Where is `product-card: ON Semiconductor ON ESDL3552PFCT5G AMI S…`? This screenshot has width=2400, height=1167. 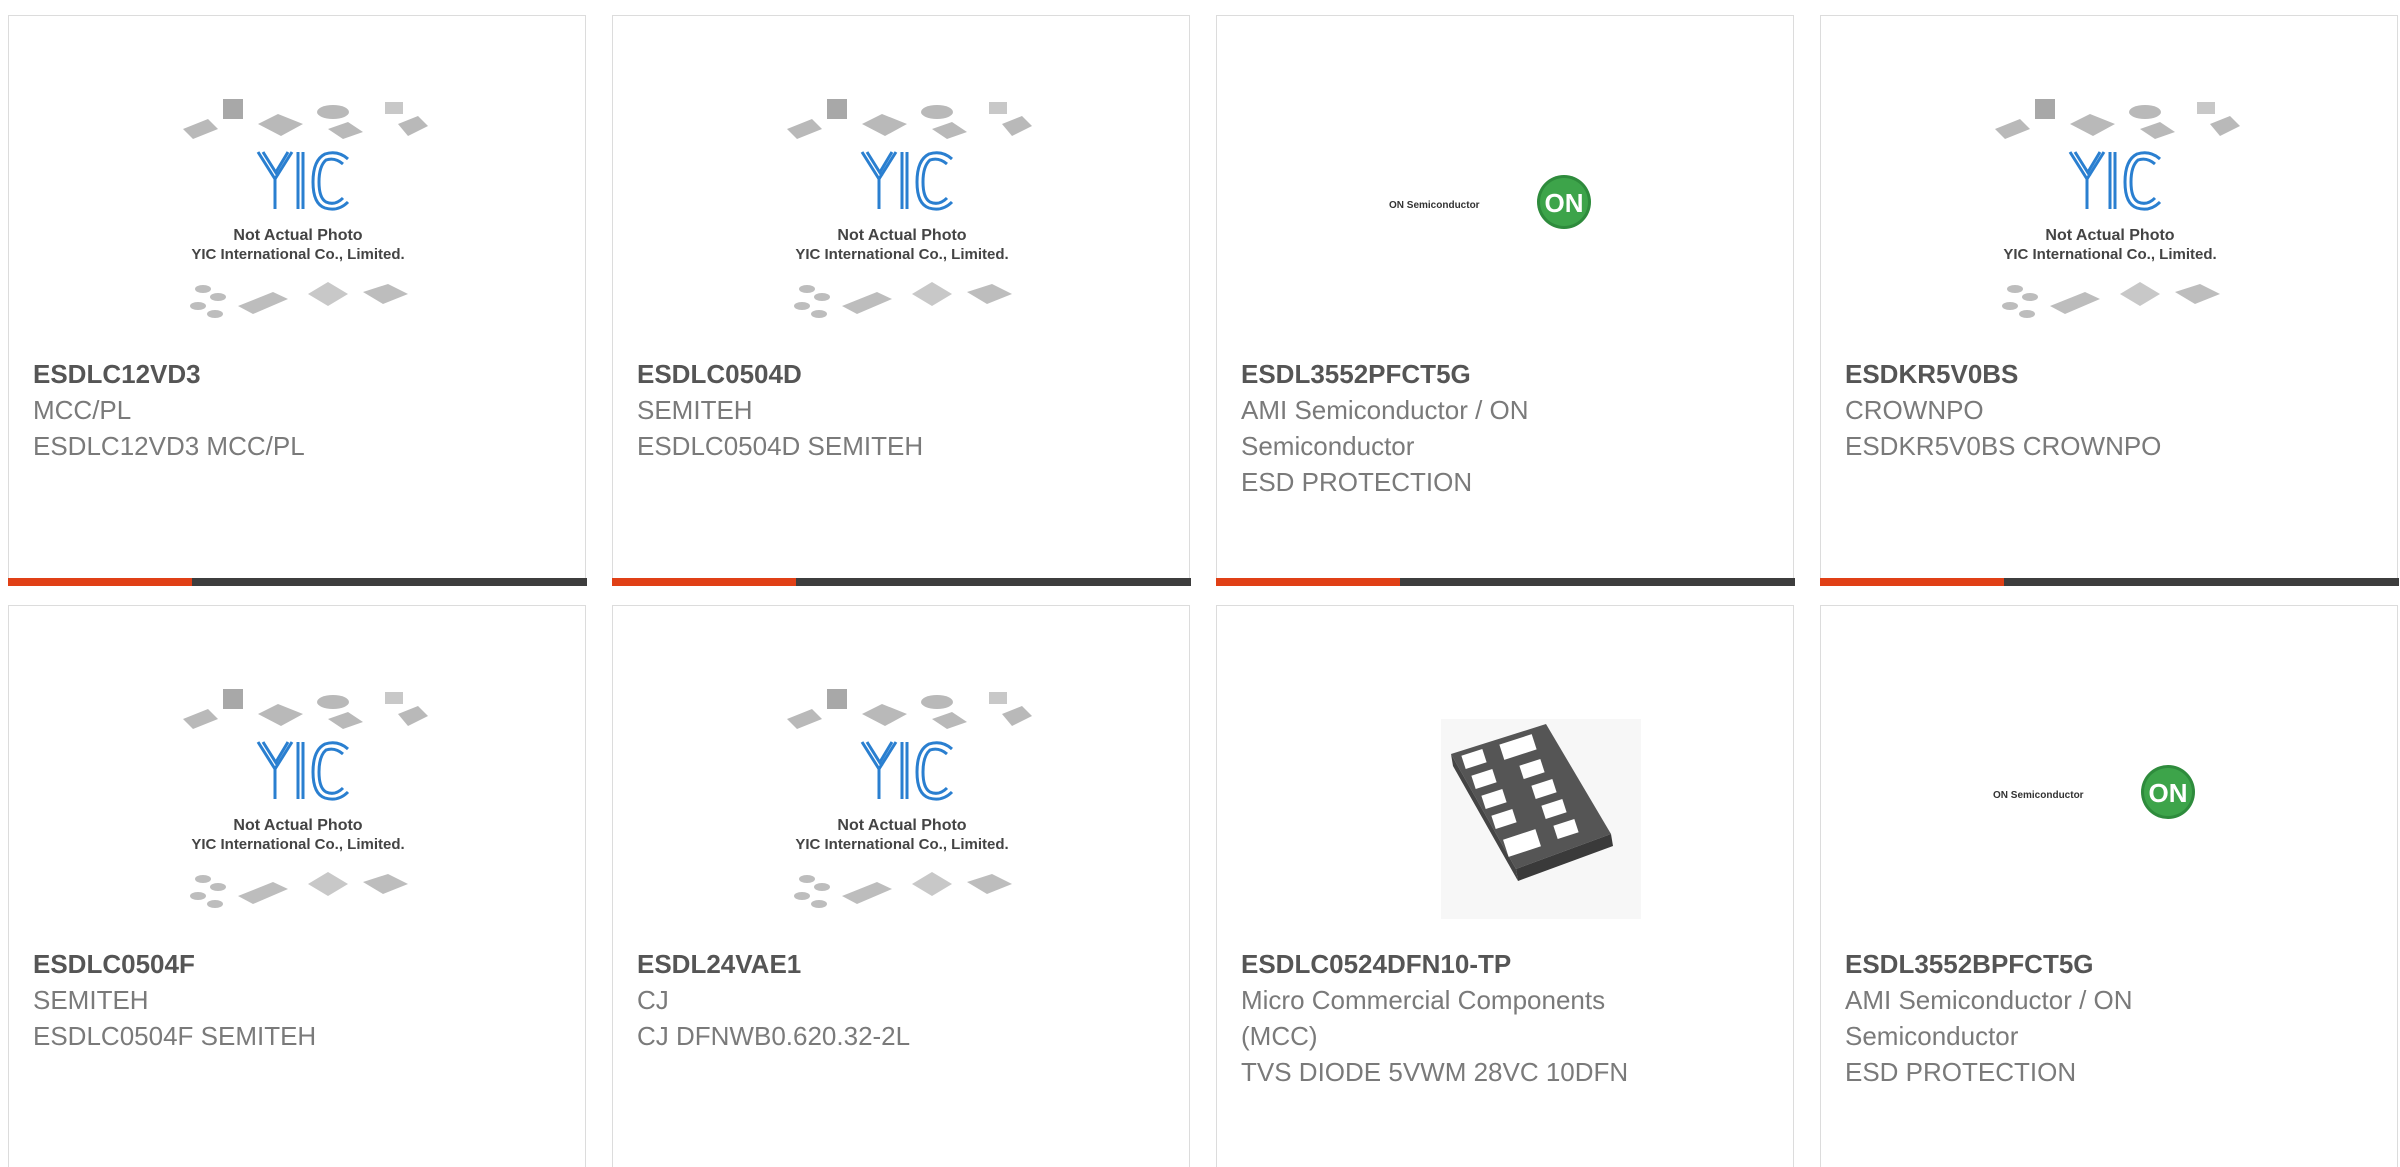
product-card: ON Semiconductor ON ESDL3552PFCT5G AMI S… is located at coordinates (1505, 300).